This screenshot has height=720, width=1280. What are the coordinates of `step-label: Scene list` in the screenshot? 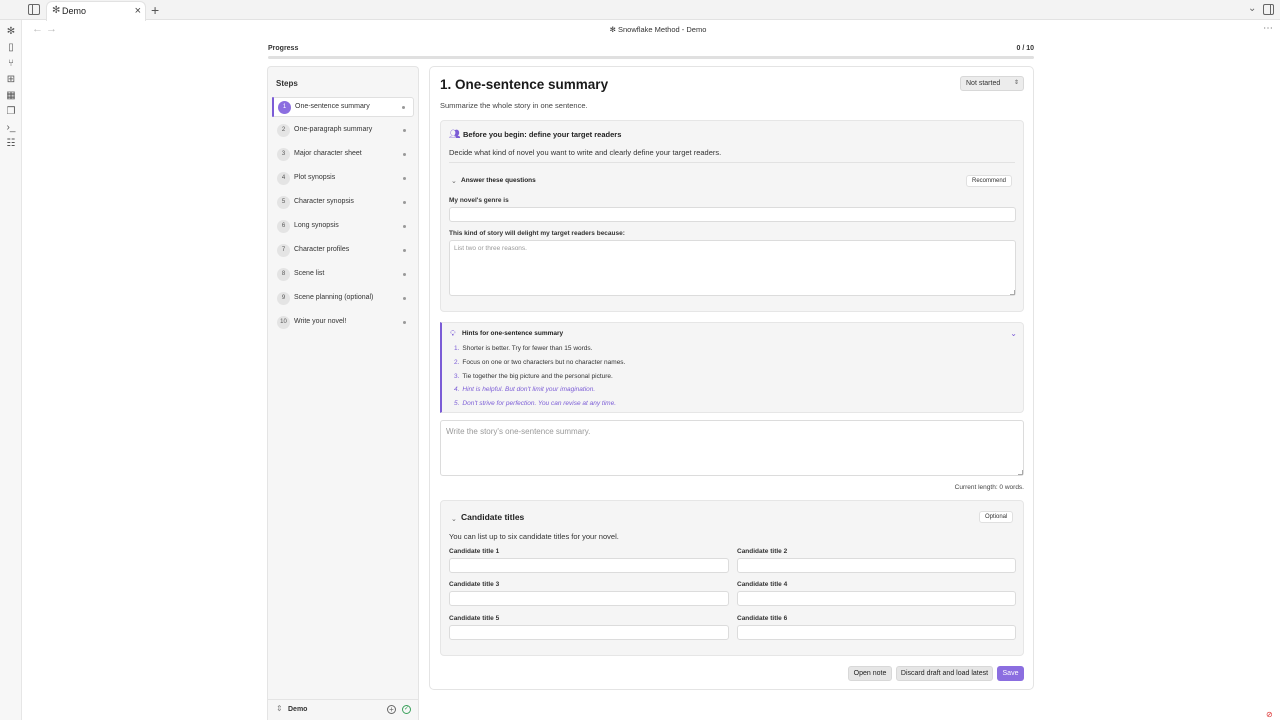 It's located at (309, 273).